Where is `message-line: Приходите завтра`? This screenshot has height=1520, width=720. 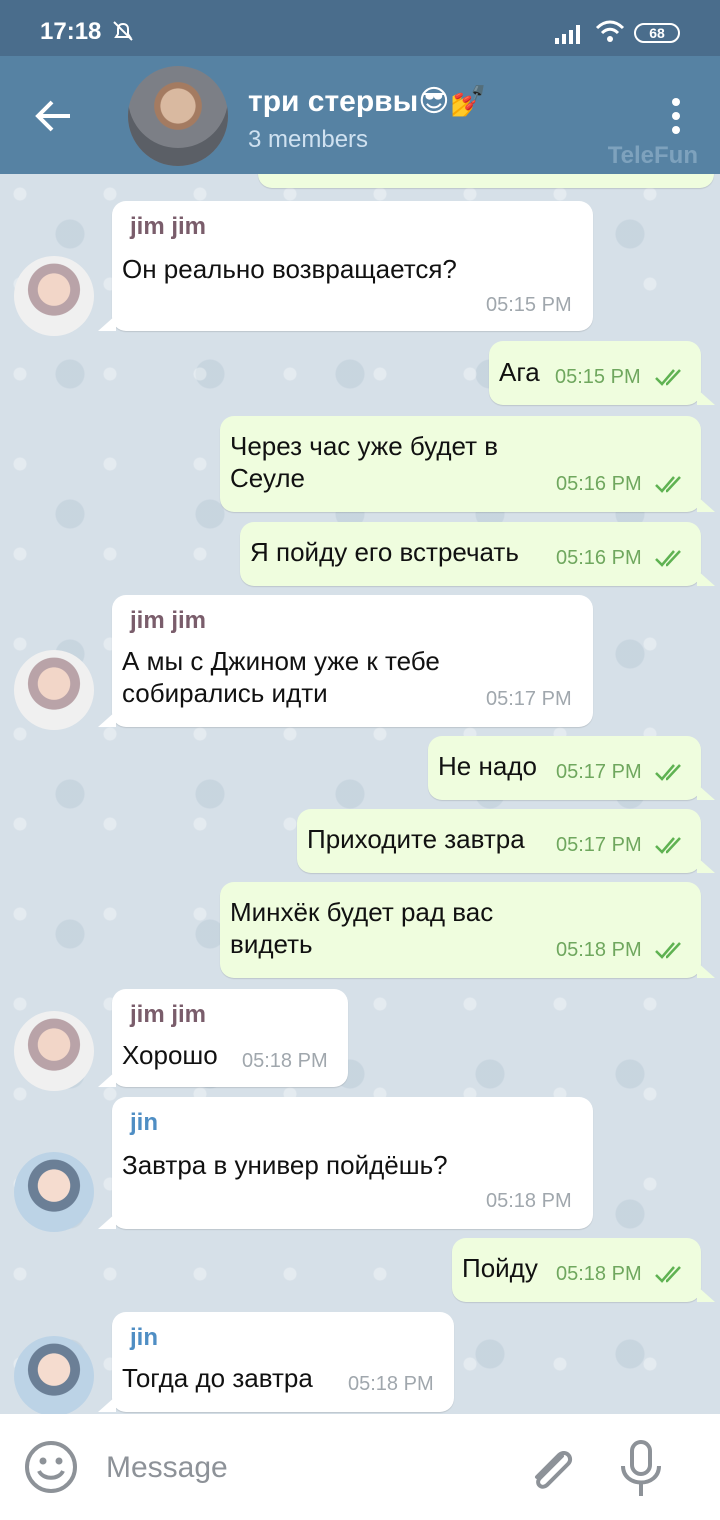
message-line: Приходите завтра is located at coordinates (416, 839).